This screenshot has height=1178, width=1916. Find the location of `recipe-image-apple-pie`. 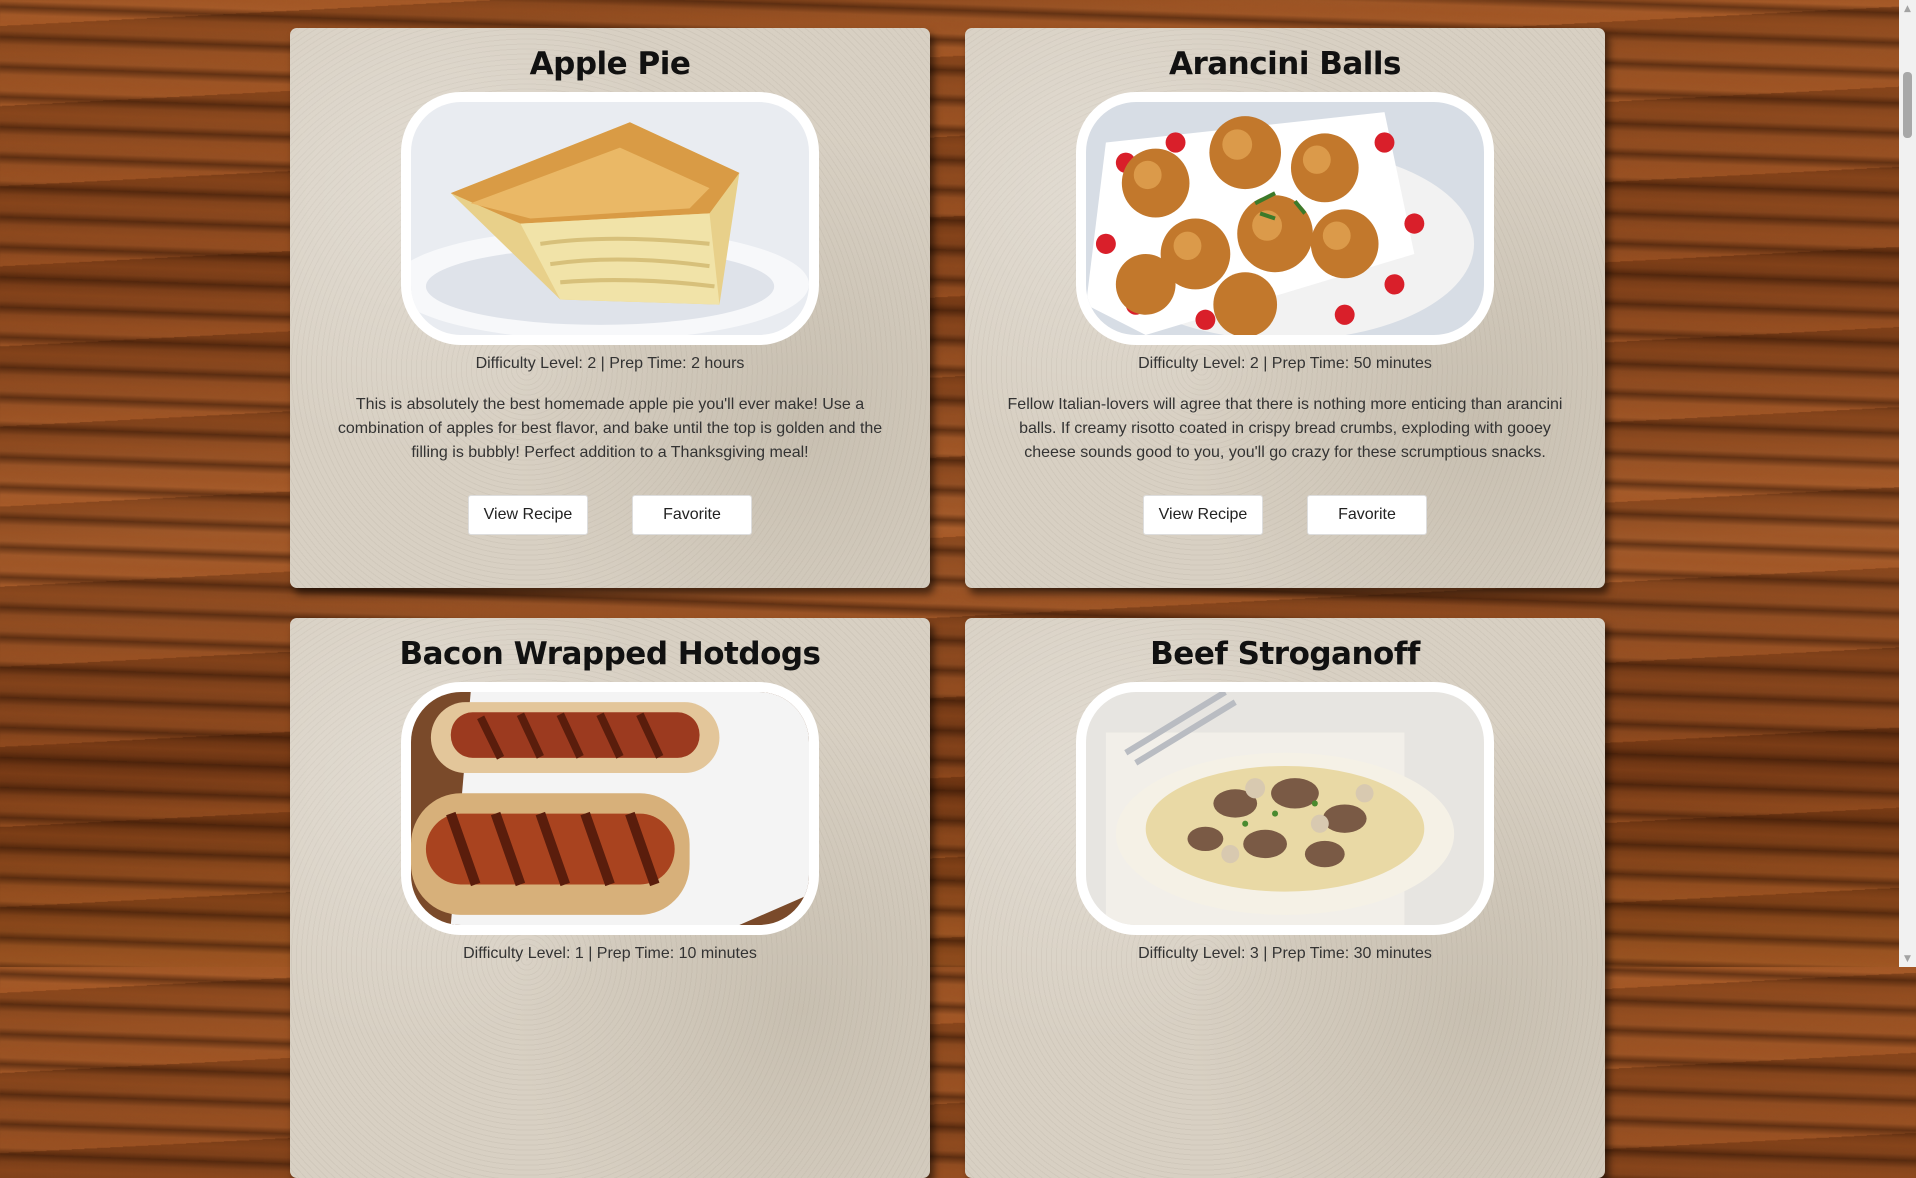

recipe-image-apple-pie is located at coordinates (610, 218).